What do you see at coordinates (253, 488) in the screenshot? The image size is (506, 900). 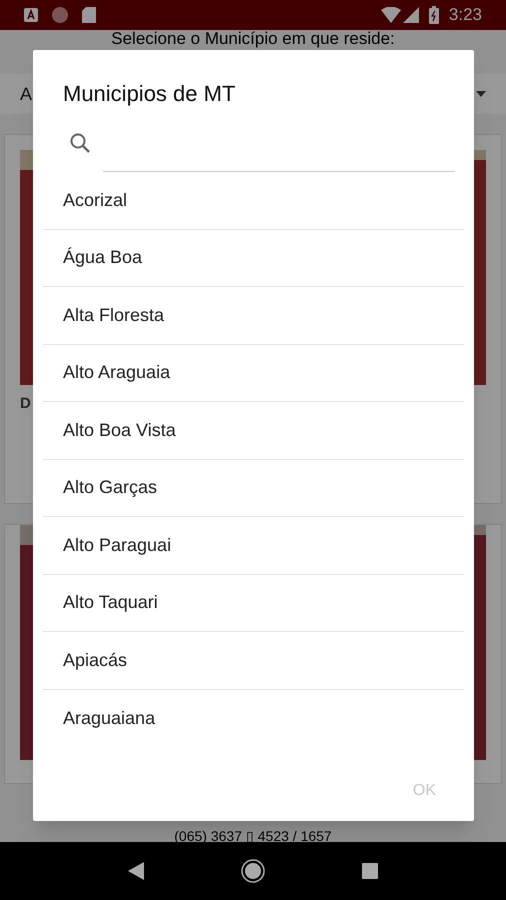 I see `municipality-item: Alto Garças` at bounding box center [253, 488].